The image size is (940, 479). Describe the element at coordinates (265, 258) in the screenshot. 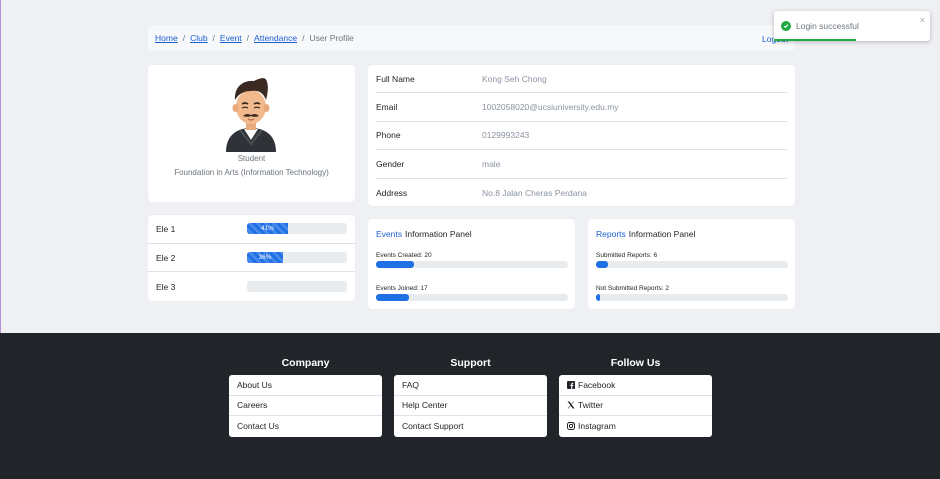

I see `elective-progress-fill: 36%` at that location.